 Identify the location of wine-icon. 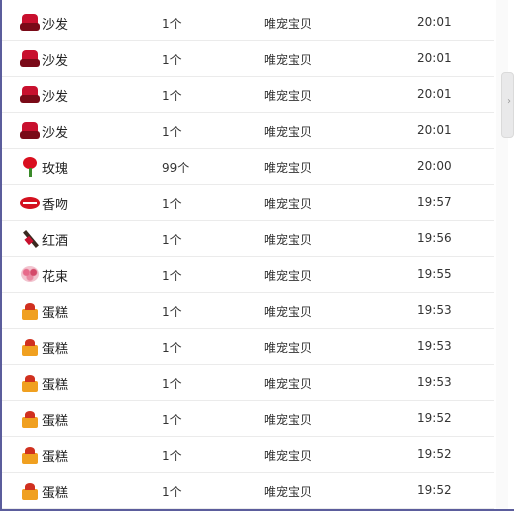
(30, 239).